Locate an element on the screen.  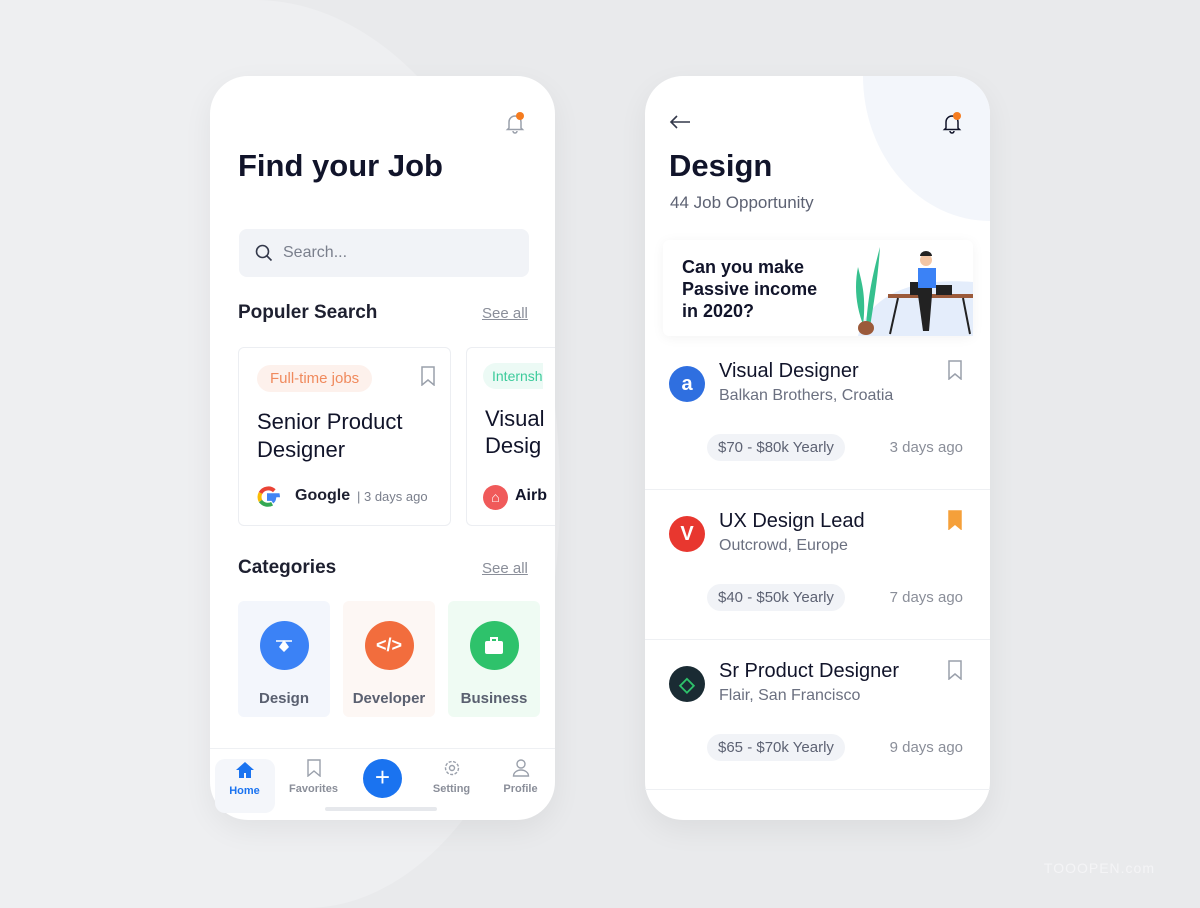
salary-badge: $70 - $80k Yearly is located at coordinates (776, 447).